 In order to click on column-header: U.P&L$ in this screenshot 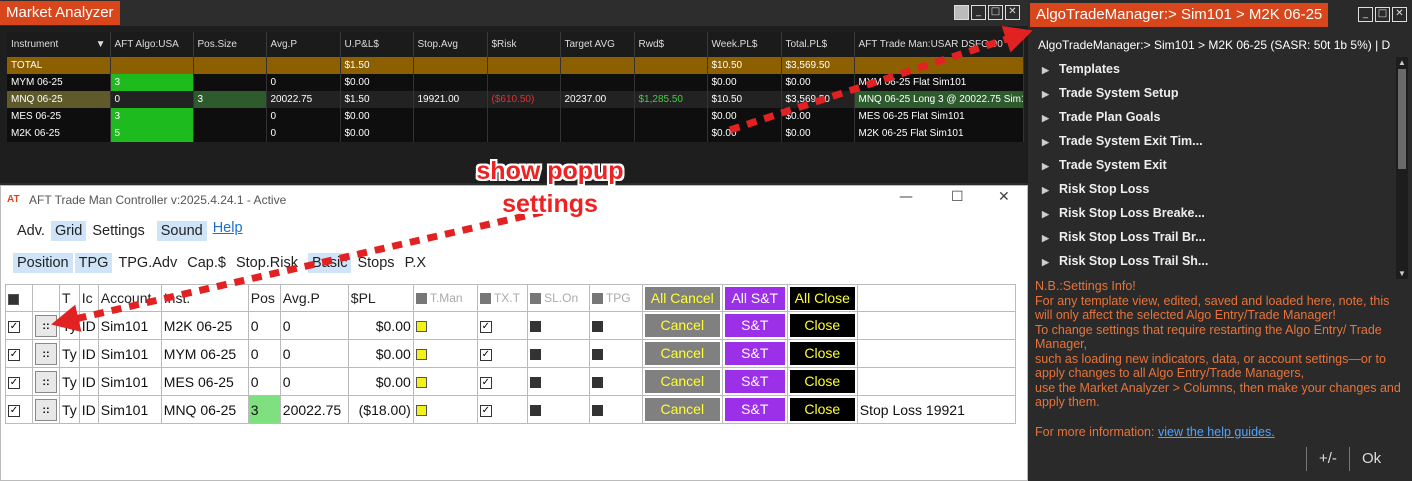, I will do `click(377, 44)`.